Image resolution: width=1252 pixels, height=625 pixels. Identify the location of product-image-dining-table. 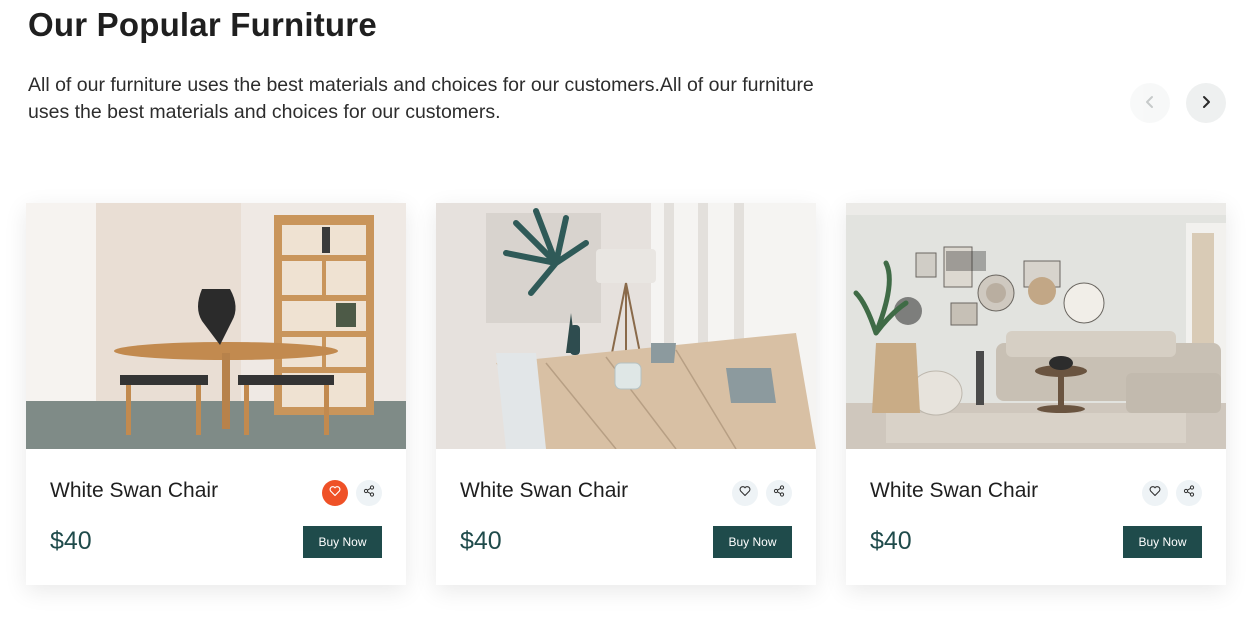
(626, 326).